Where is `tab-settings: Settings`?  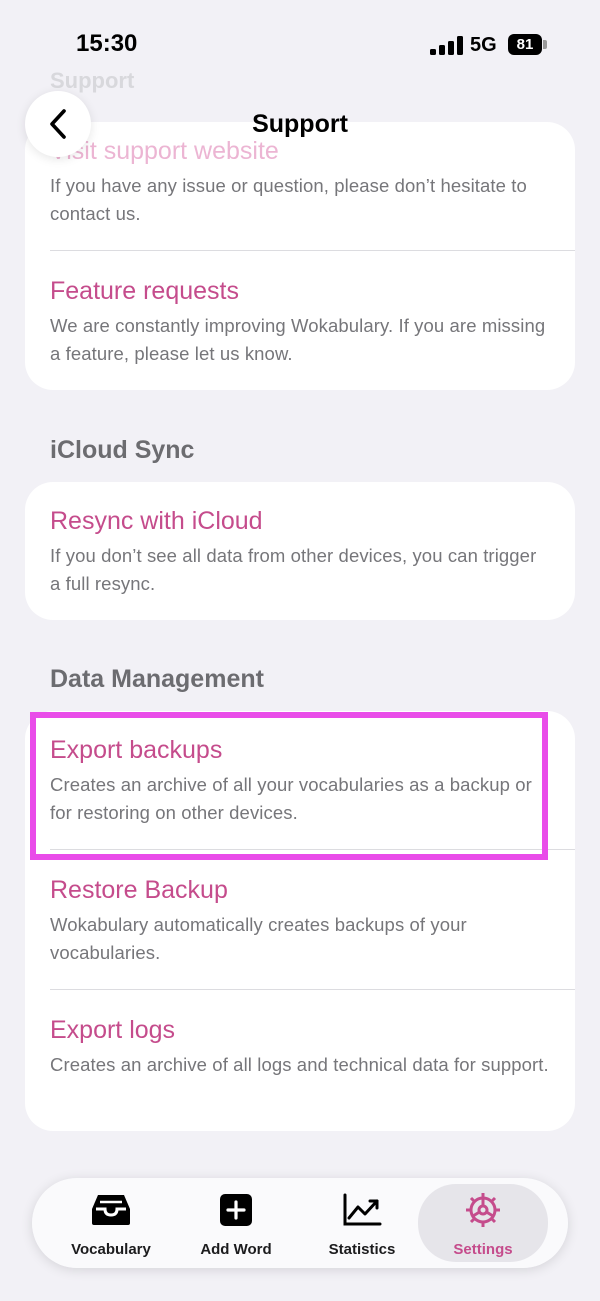
tab-settings: Settings is located at coordinates (483, 1223).